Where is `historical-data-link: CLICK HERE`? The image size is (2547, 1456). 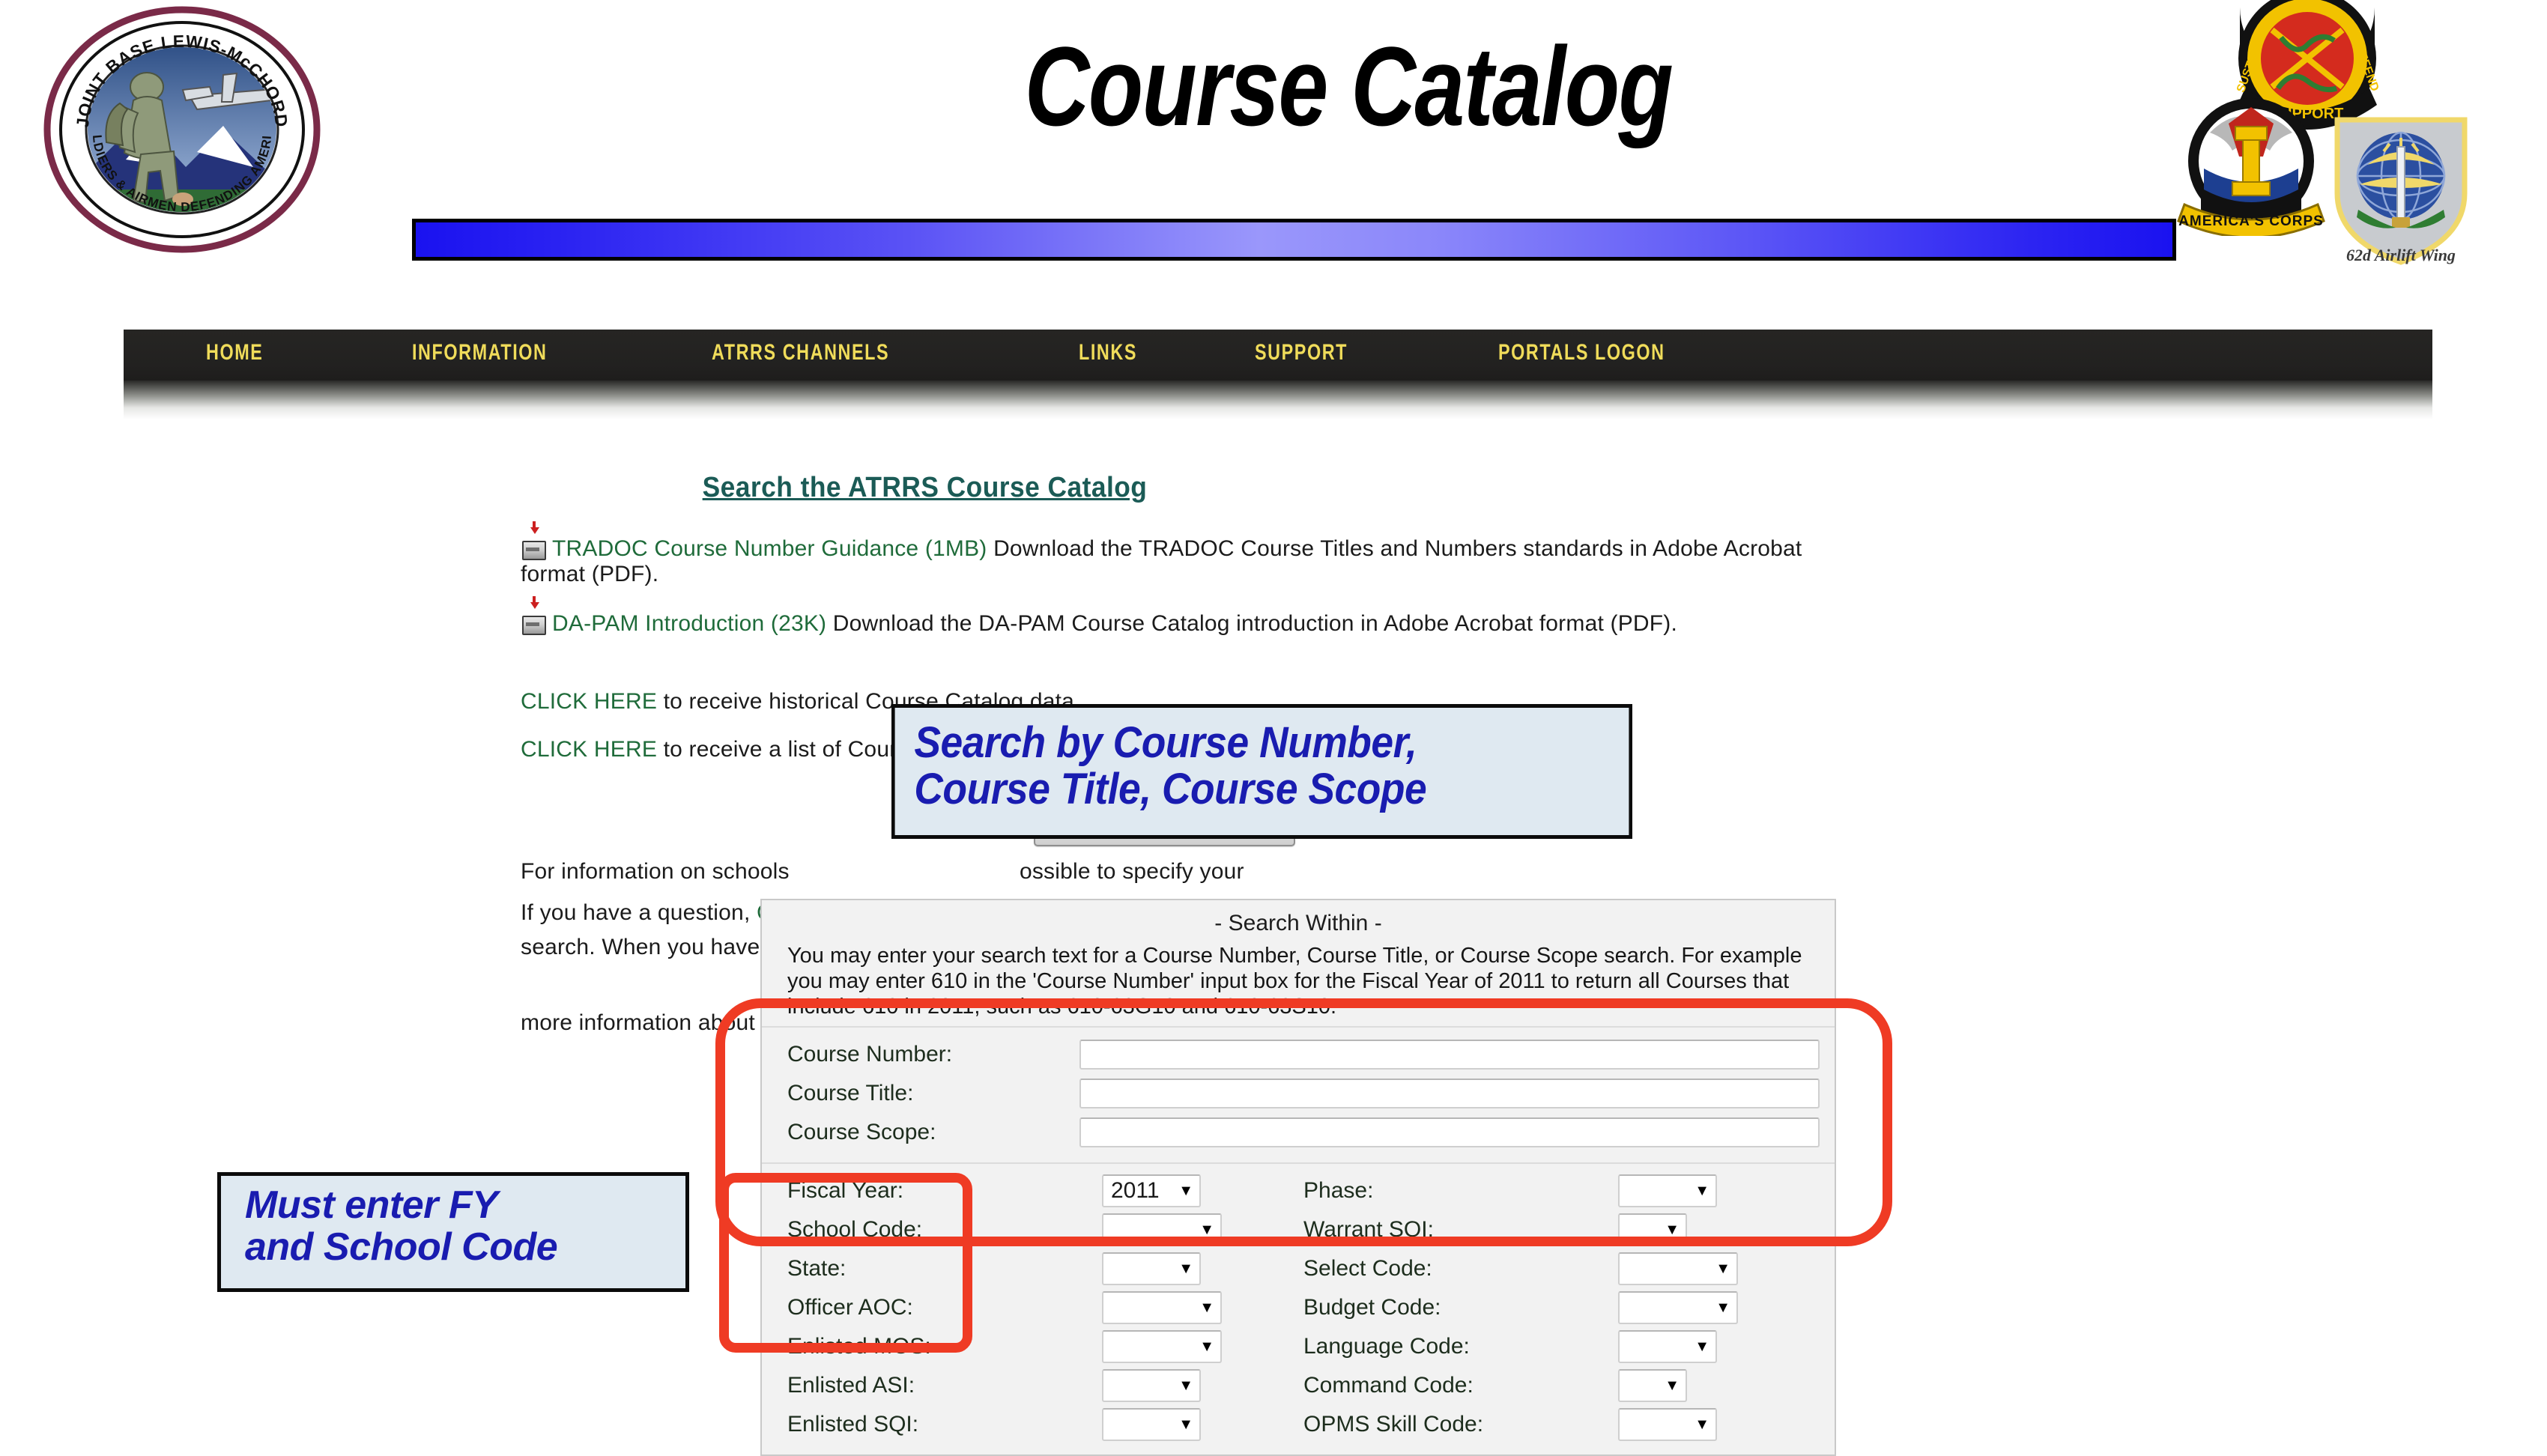 historical-data-link: CLICK HERE is located at coordinates (589, 701).